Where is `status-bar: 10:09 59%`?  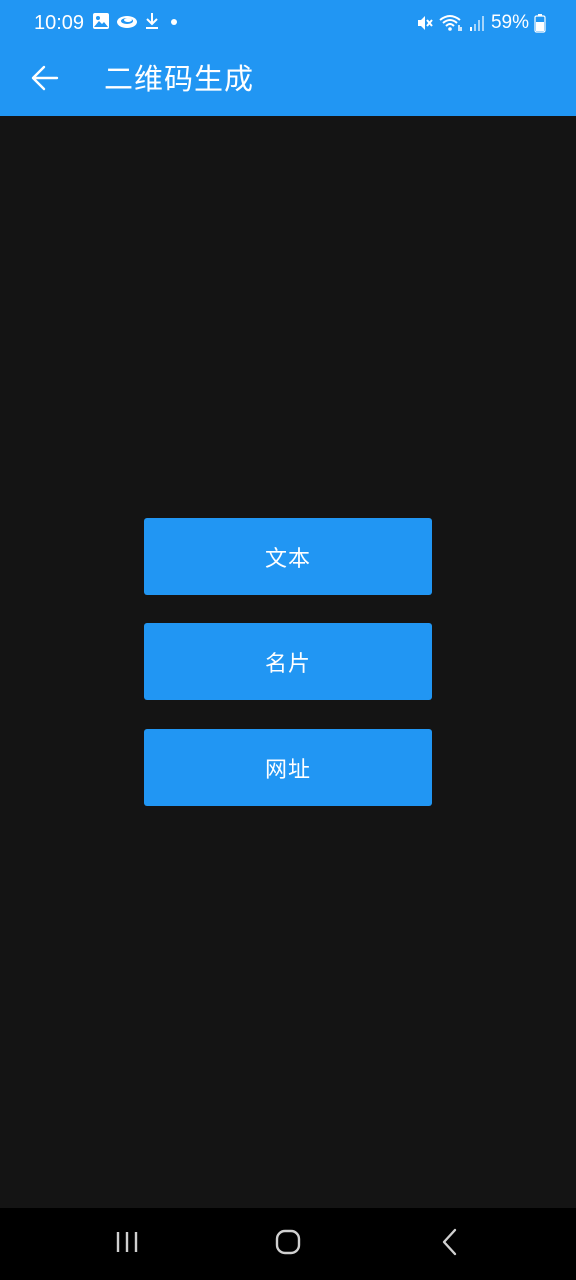
status-bar: 10:09 59% is located at coordinates (288, 23).